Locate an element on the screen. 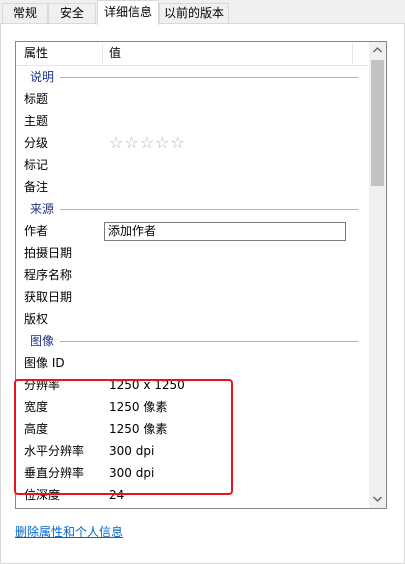 This screenshot has height=564, width=405. tab-general: 常规 is located at coordinates (25, 13).